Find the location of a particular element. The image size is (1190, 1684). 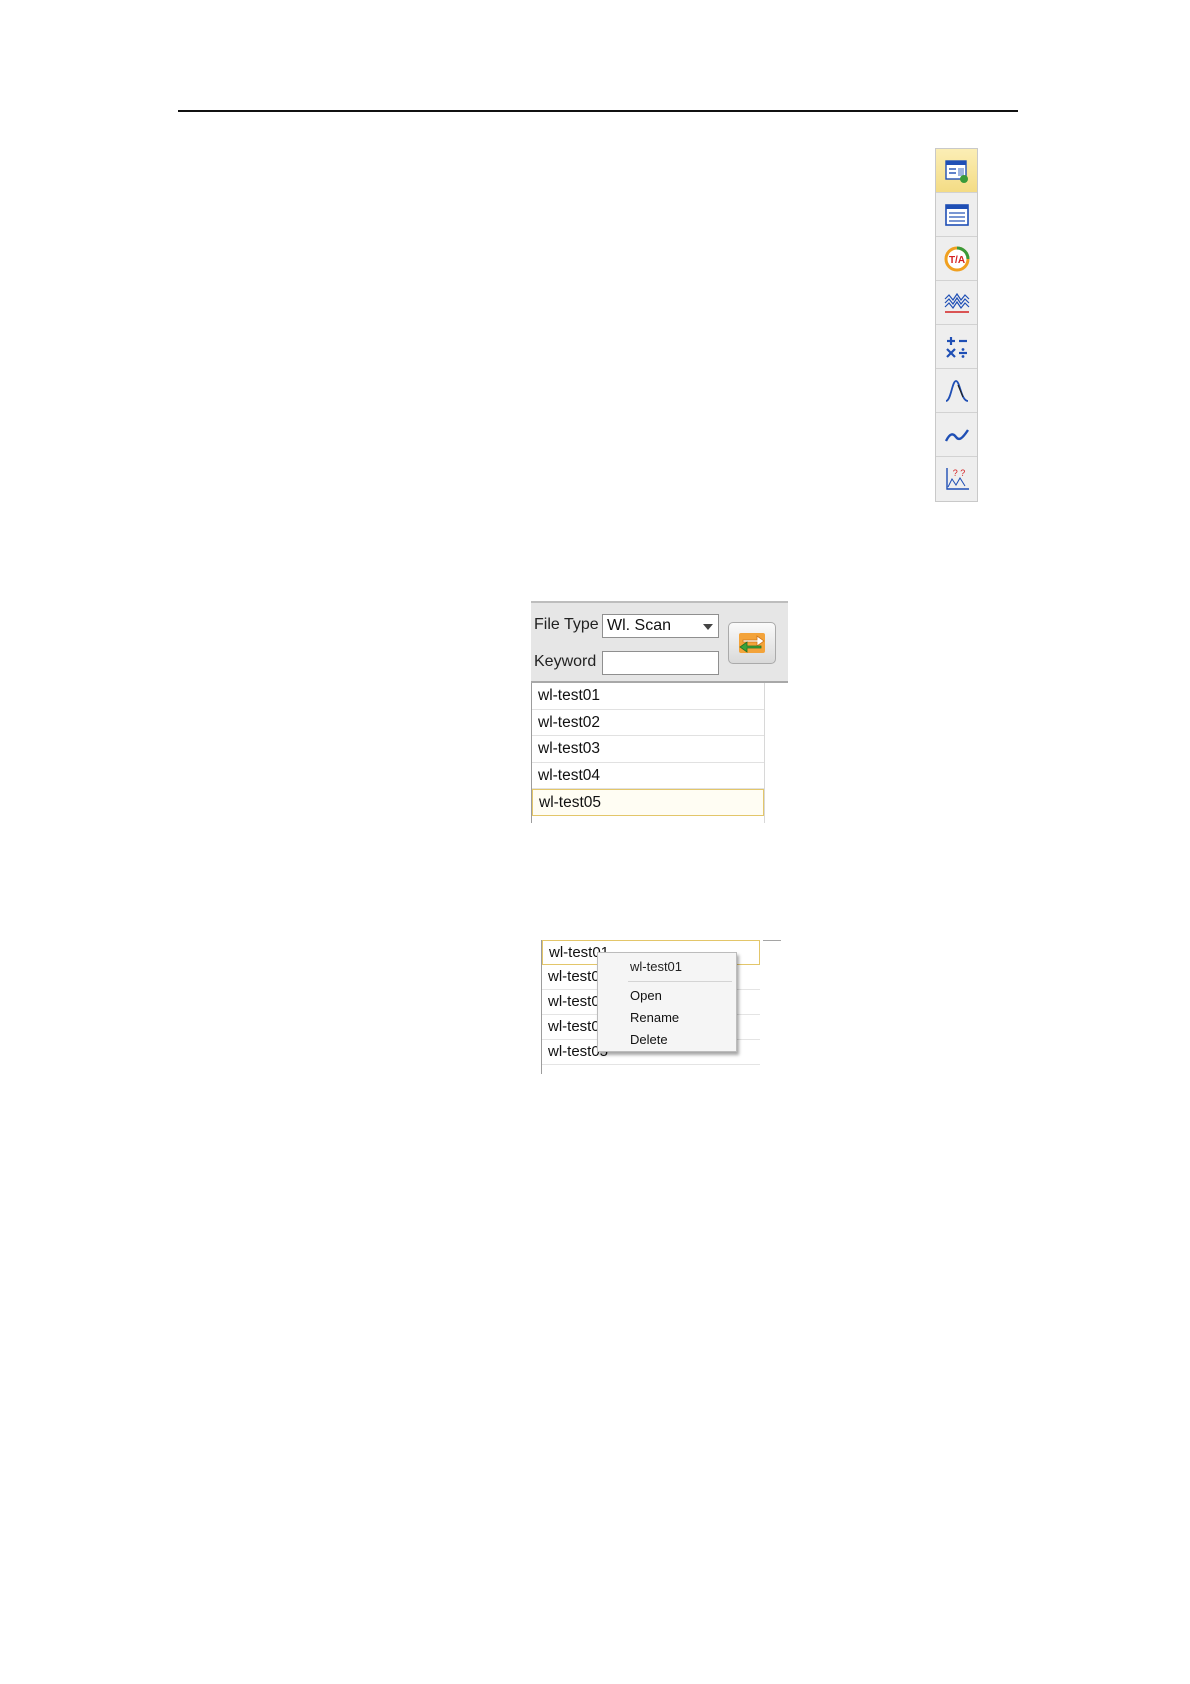

keyword-label: Keyword is located at coordinates (565, 661).